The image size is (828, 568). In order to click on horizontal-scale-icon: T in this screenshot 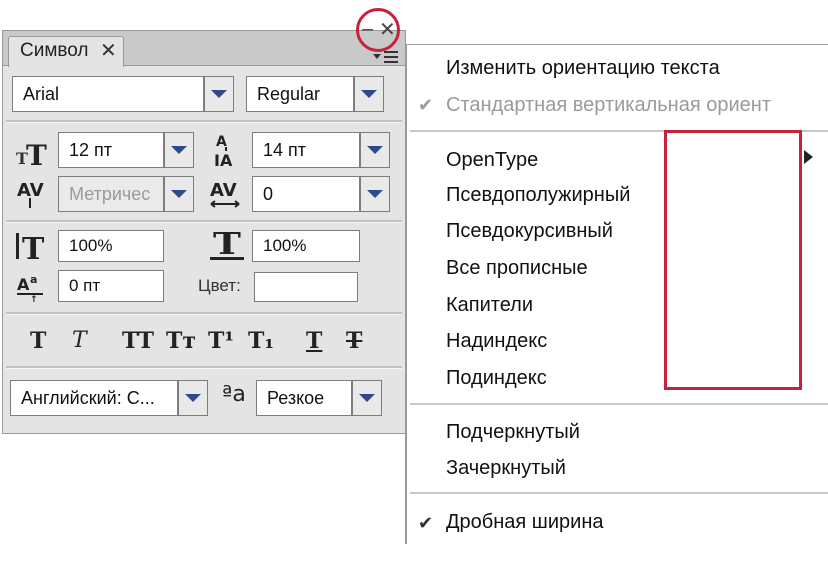, I will do `click(228, 246)`.